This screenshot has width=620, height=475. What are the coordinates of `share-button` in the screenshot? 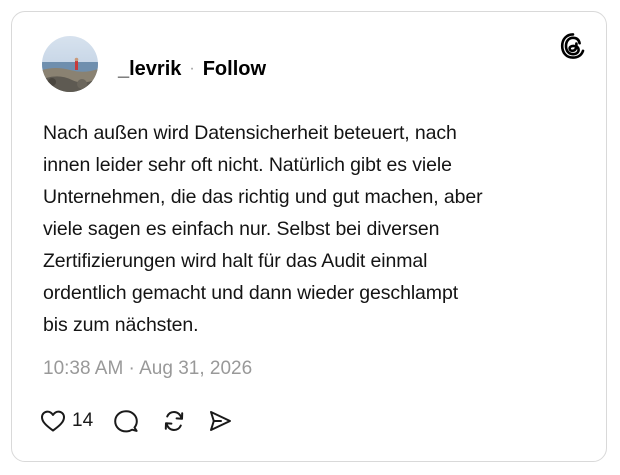 It's located at (220, 421).